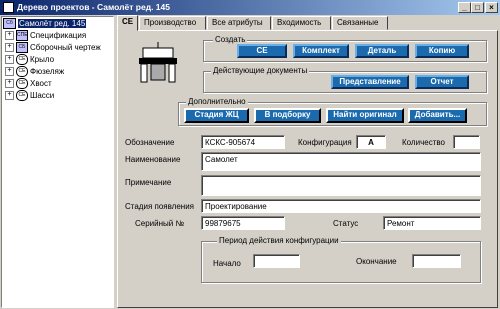 This screenshot has width=500, height=309. Describe the element at coordinates (260, 70) in the screenshot. I see `documents-group-title: Действующие документы` at that location.